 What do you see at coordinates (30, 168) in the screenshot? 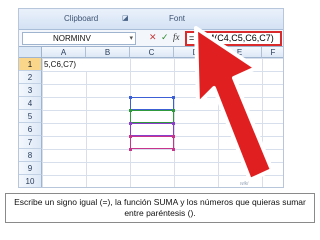
I see `row-header-9: 9` at bounding box center [30, 168].